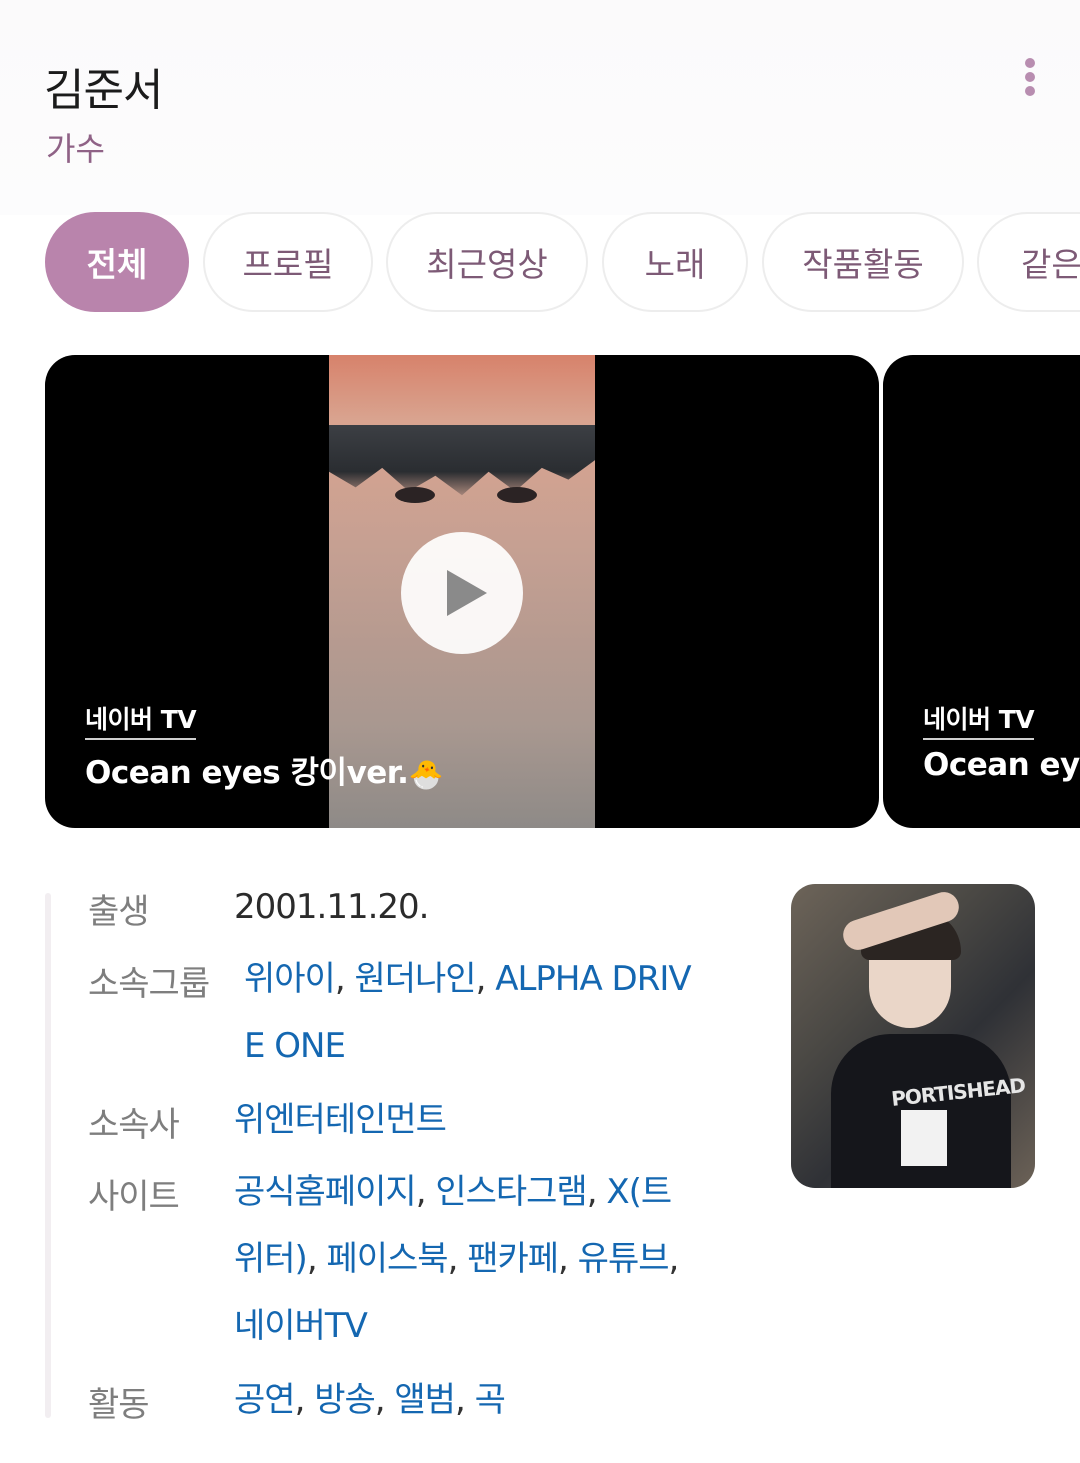 This screenshot has width=1080, height=1463. I want to click on hatching-chick-icon: 🐣, so click(425, 774).